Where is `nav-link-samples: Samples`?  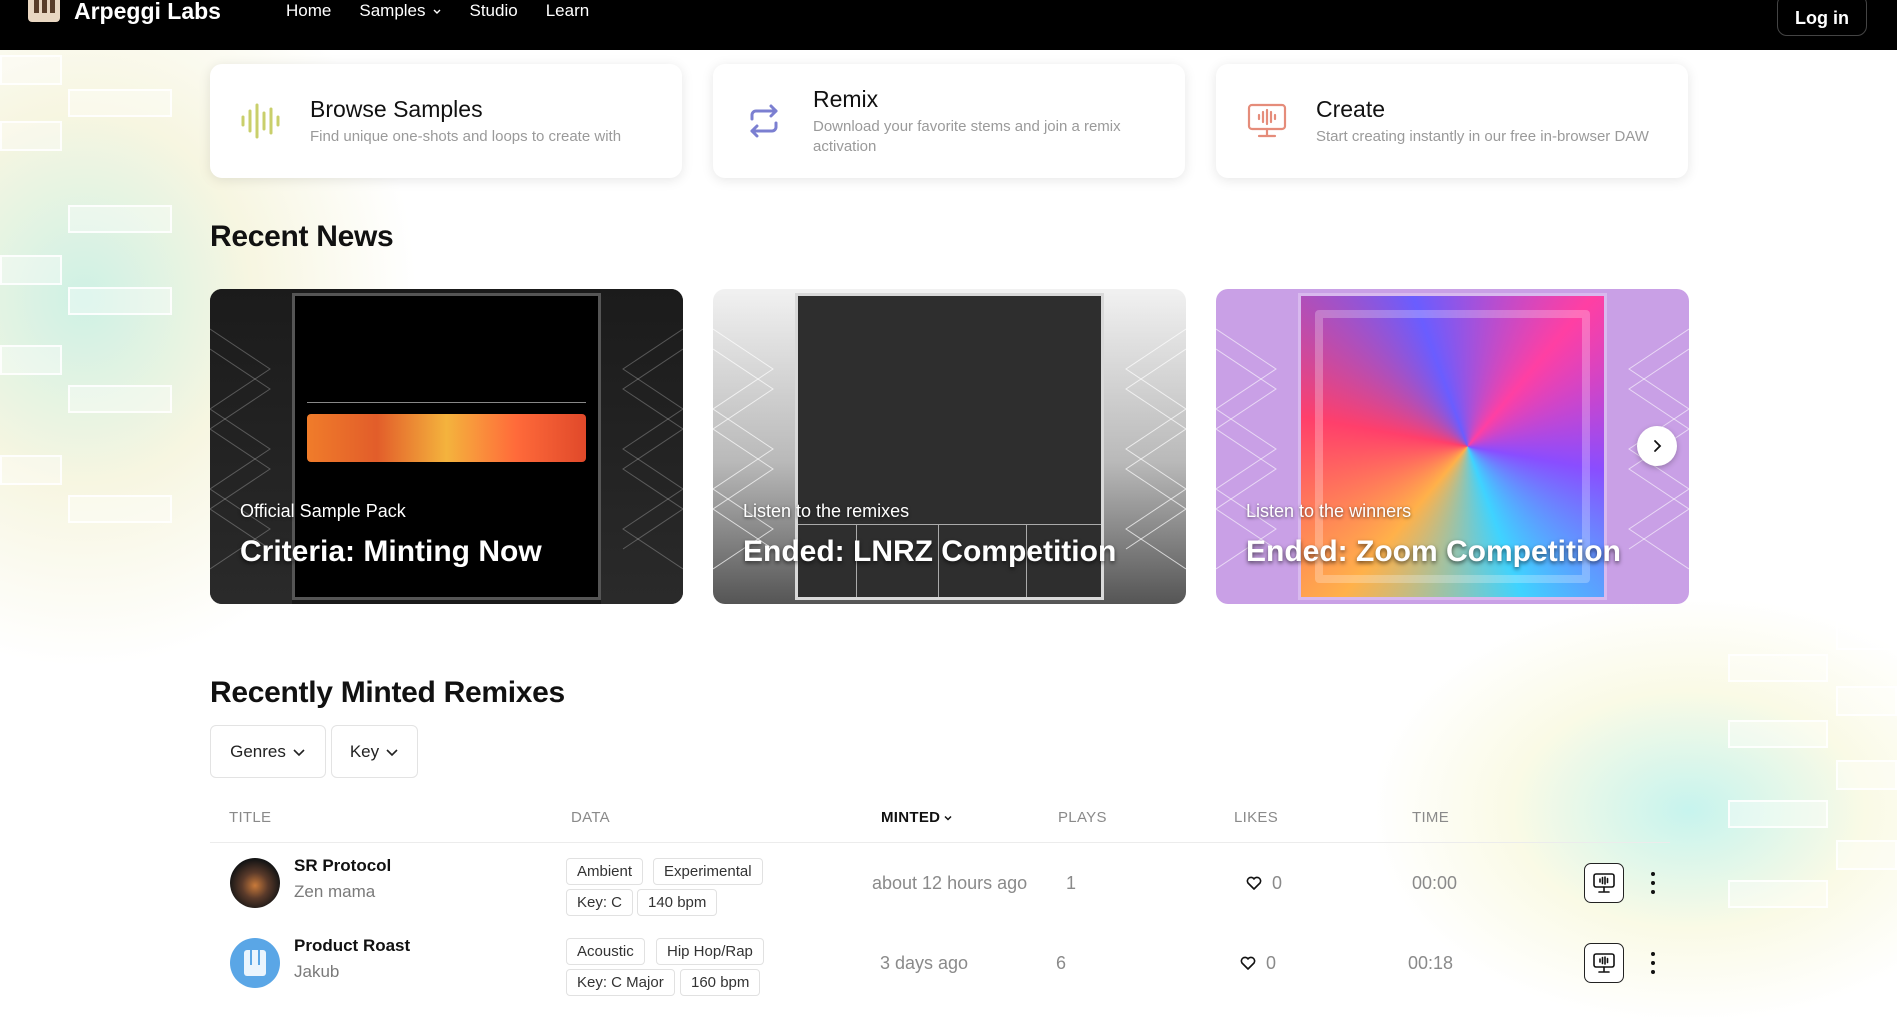 nav-link-samples: Samples is located at coordinates (400, 11).